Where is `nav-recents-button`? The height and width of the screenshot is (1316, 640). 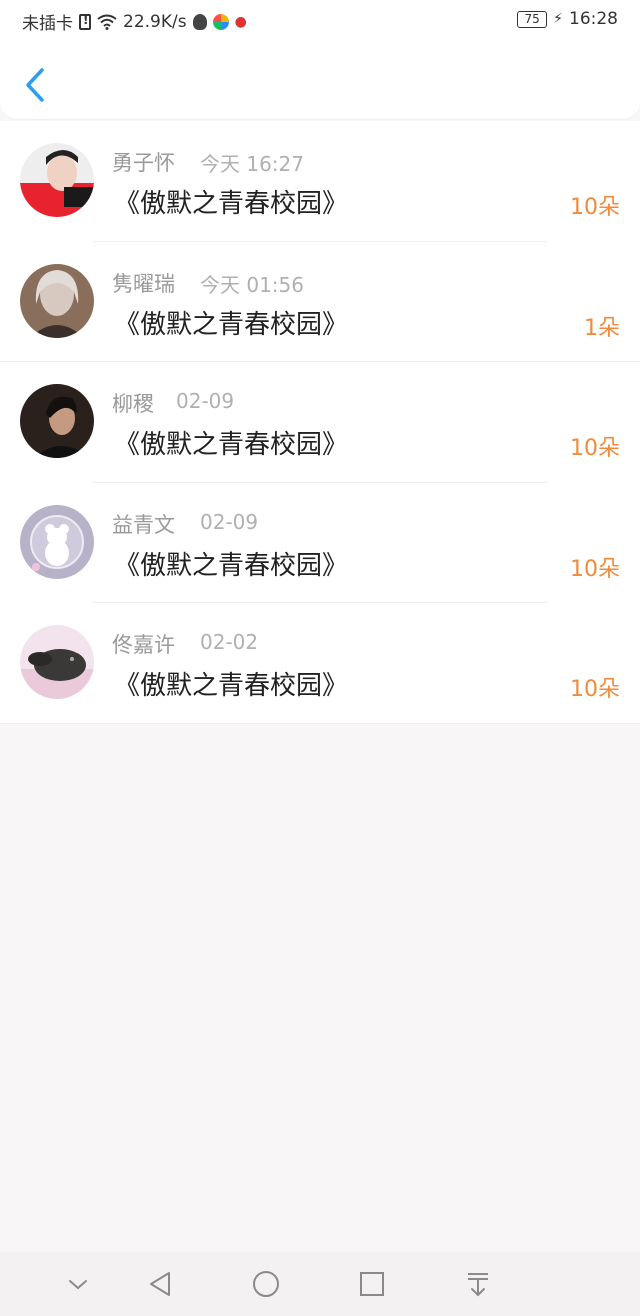 nav-recents-button is located at coordinates (372, 1284).